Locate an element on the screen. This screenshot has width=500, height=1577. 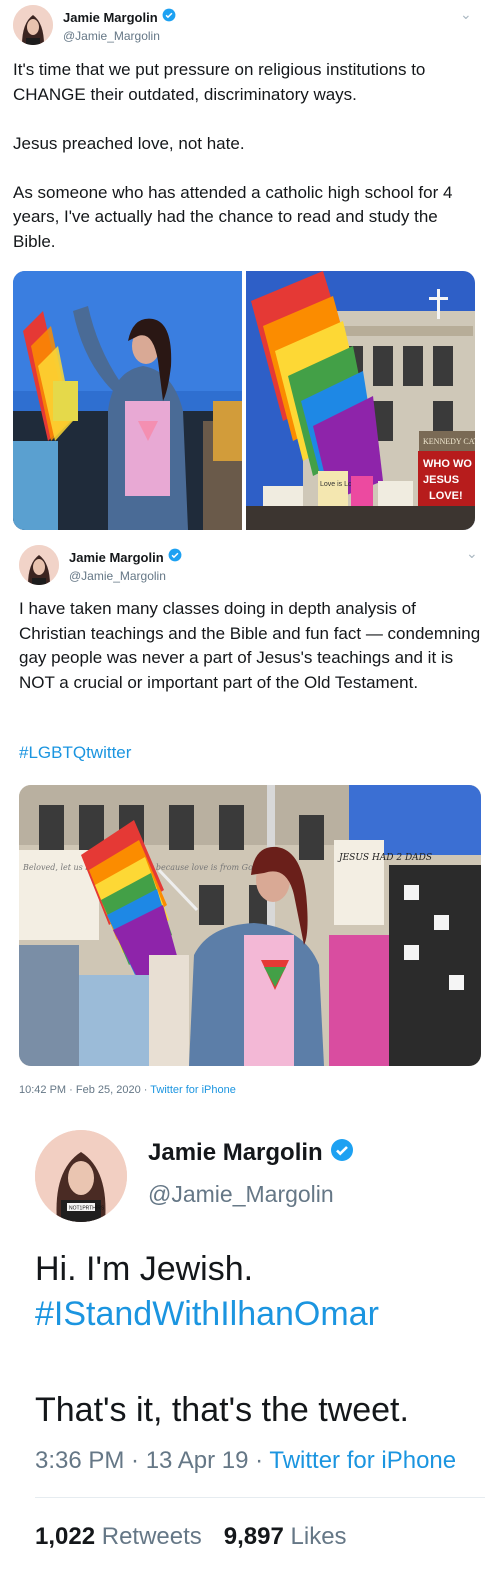
tweet-stats: 1,022 Retweets 9,897 Likes is located at coordinates (191, 1537).